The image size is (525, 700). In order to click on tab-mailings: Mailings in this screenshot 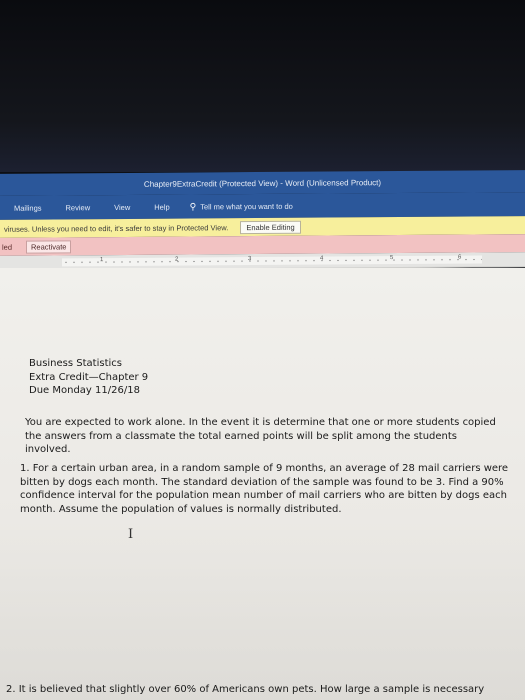, I will do `click(27, 207)`.